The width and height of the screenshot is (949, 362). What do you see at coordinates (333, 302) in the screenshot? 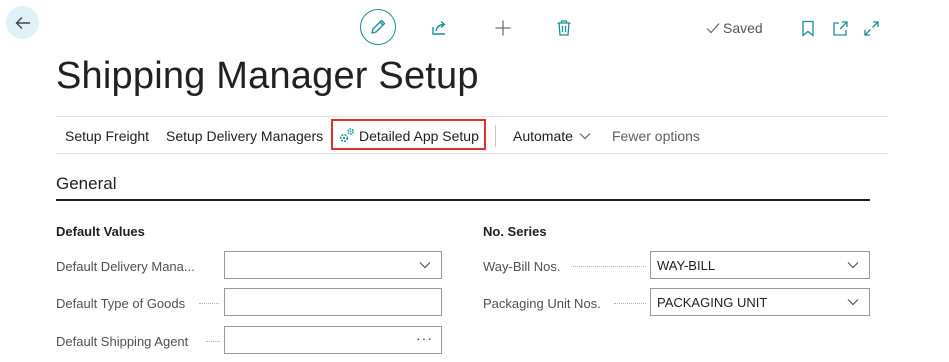
I see `default-type-of-goods-field` at bounding box center [333, 302].